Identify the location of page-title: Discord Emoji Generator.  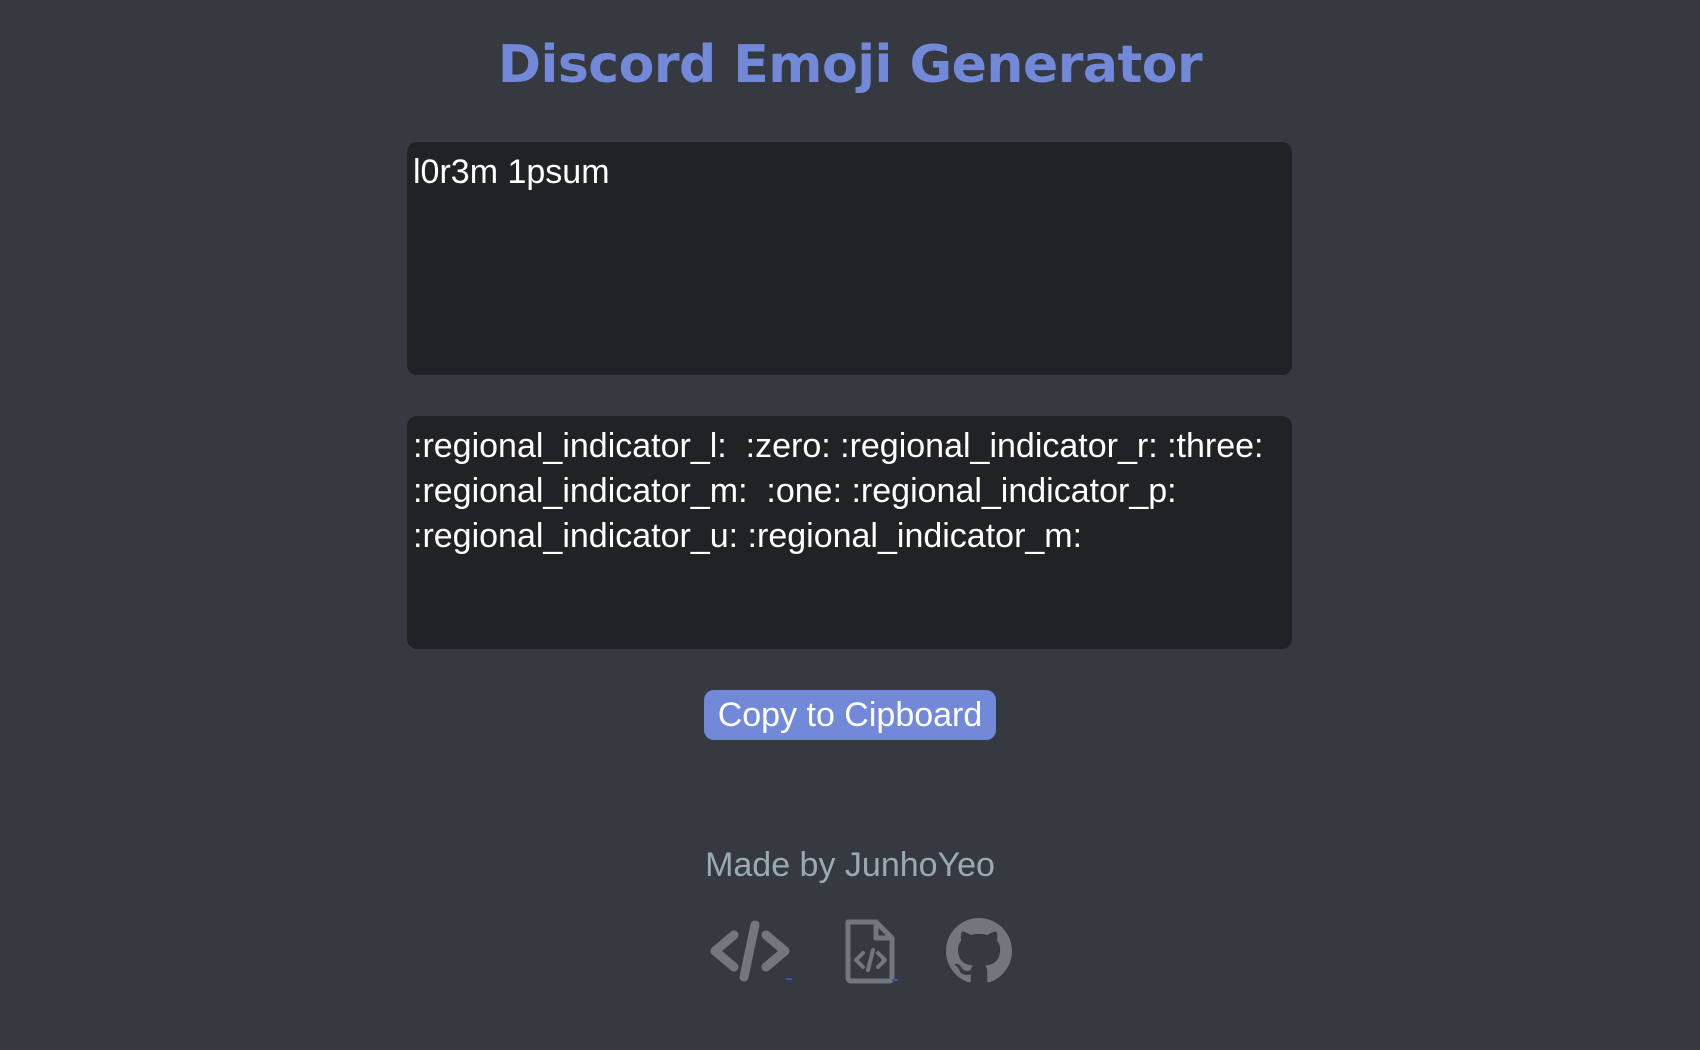
(850, 65).